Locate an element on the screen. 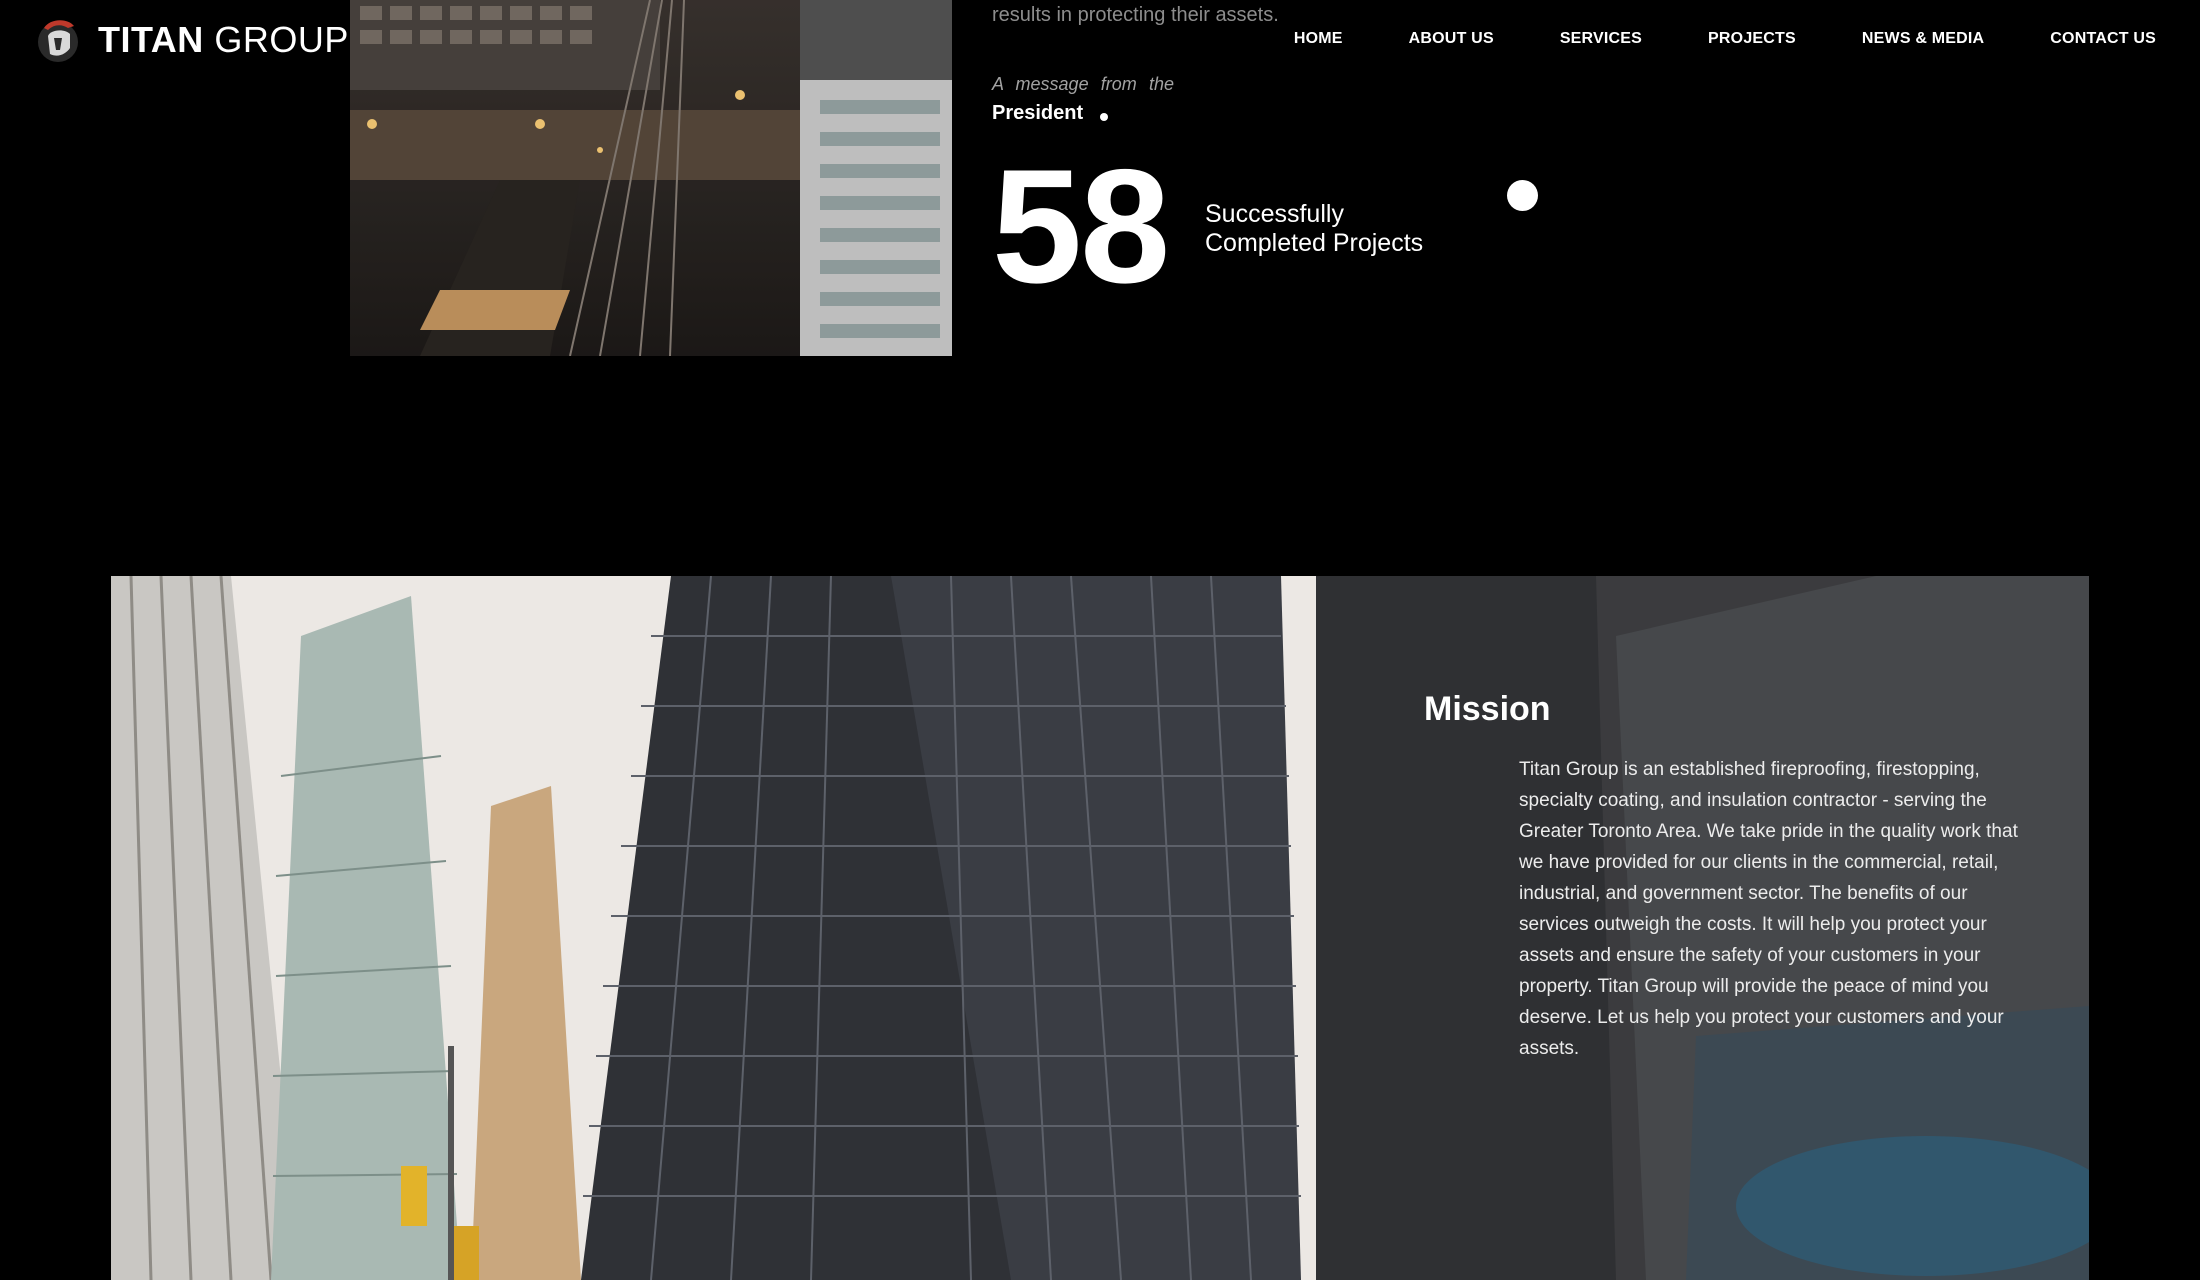 This screenshot has width=2200, height=1280. nav-services: SERVICES is located at coordinates (1601, 39).